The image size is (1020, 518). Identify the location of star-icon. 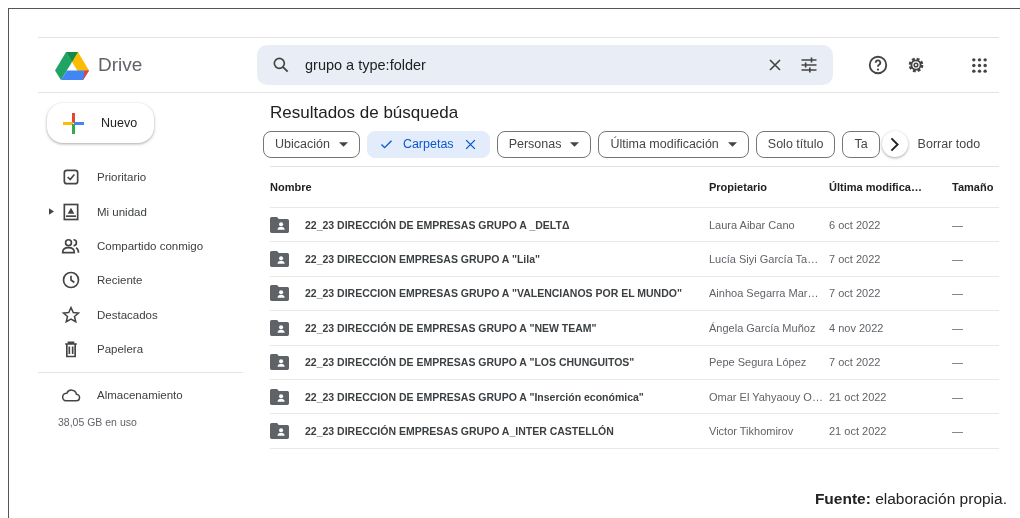
(71, 314).